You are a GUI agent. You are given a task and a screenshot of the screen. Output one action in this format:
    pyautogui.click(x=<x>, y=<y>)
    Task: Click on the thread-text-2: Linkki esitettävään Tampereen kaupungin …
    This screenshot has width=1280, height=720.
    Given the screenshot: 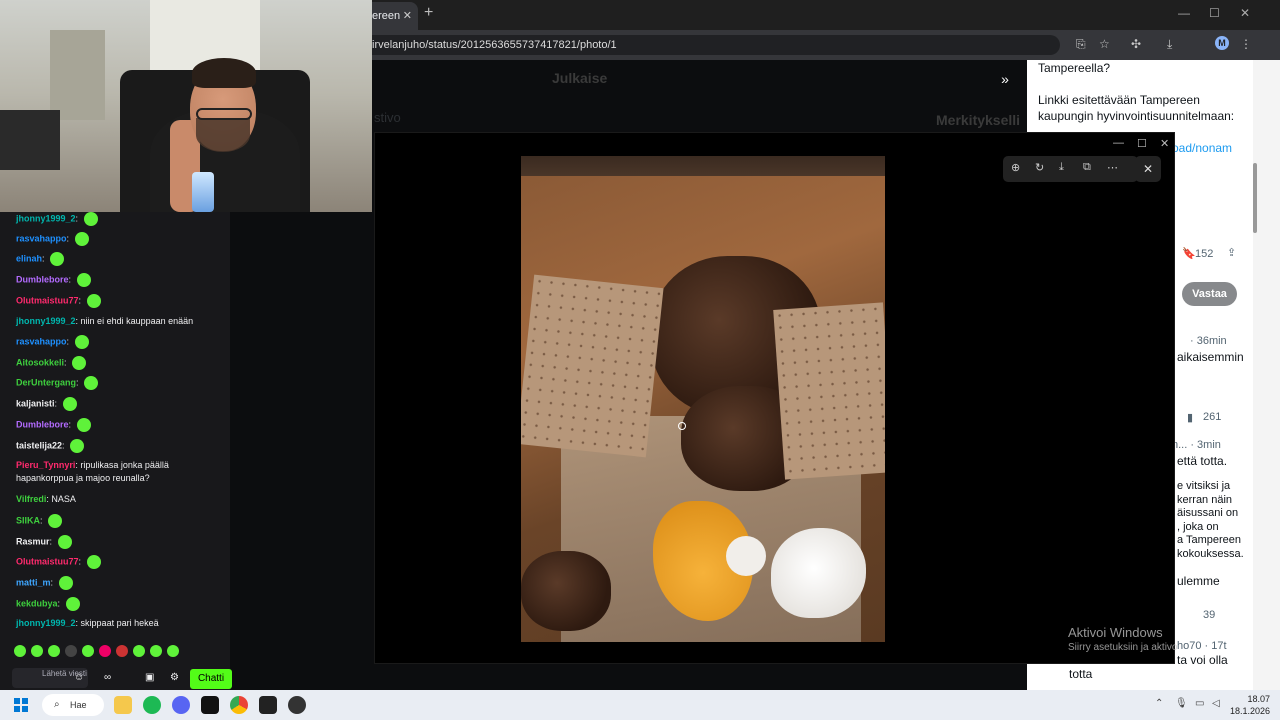 What is the action you would take?
    pyautogui.click(x=1136, y=108)
    